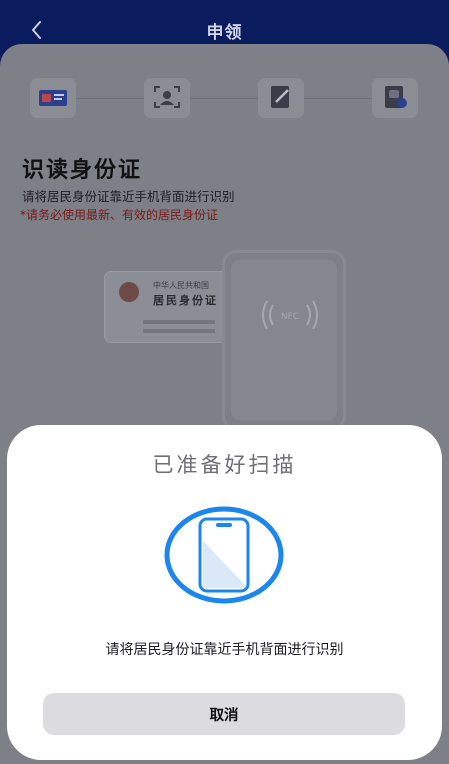  What do you see at coordinates (224, 555) in the screenshot?
I see `phone-scan-icon` at bounding box center [224, 555].